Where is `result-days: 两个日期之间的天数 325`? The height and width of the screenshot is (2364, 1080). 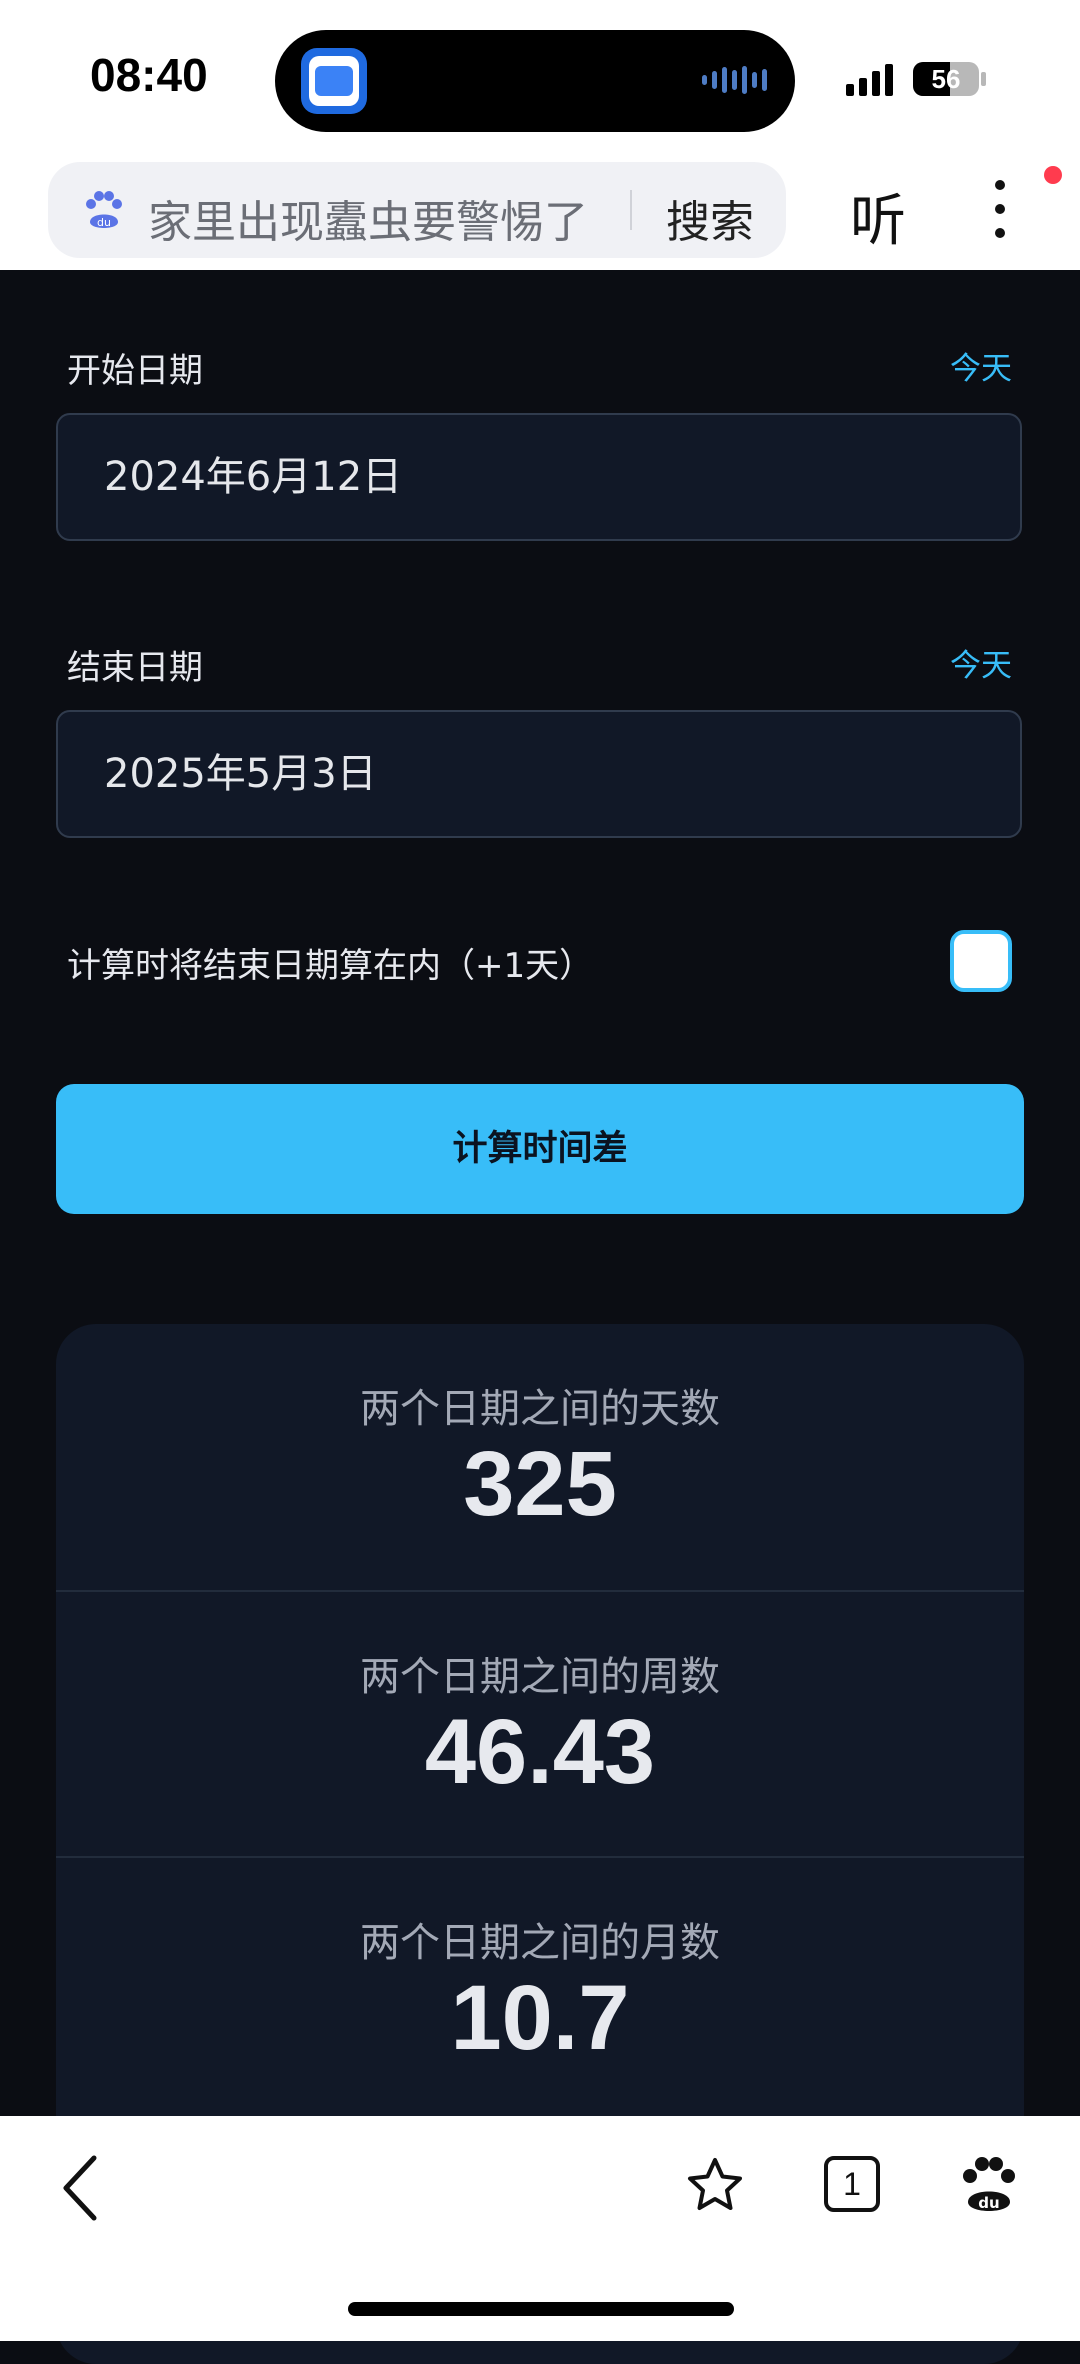
result-days: 两个日期之间的天数 325 is located at coordinates (540, 1457).